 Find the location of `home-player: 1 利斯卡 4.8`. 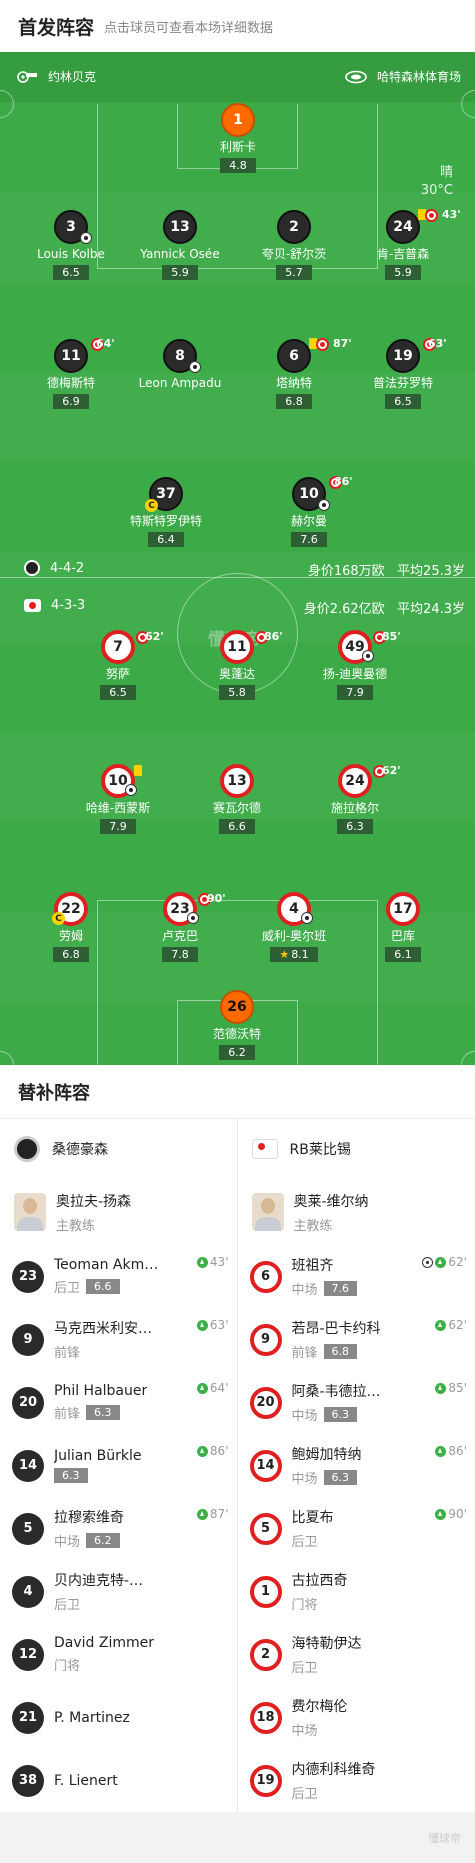

home-player: 1 利斯卡 4.8 is located at coordinates (238, 138).